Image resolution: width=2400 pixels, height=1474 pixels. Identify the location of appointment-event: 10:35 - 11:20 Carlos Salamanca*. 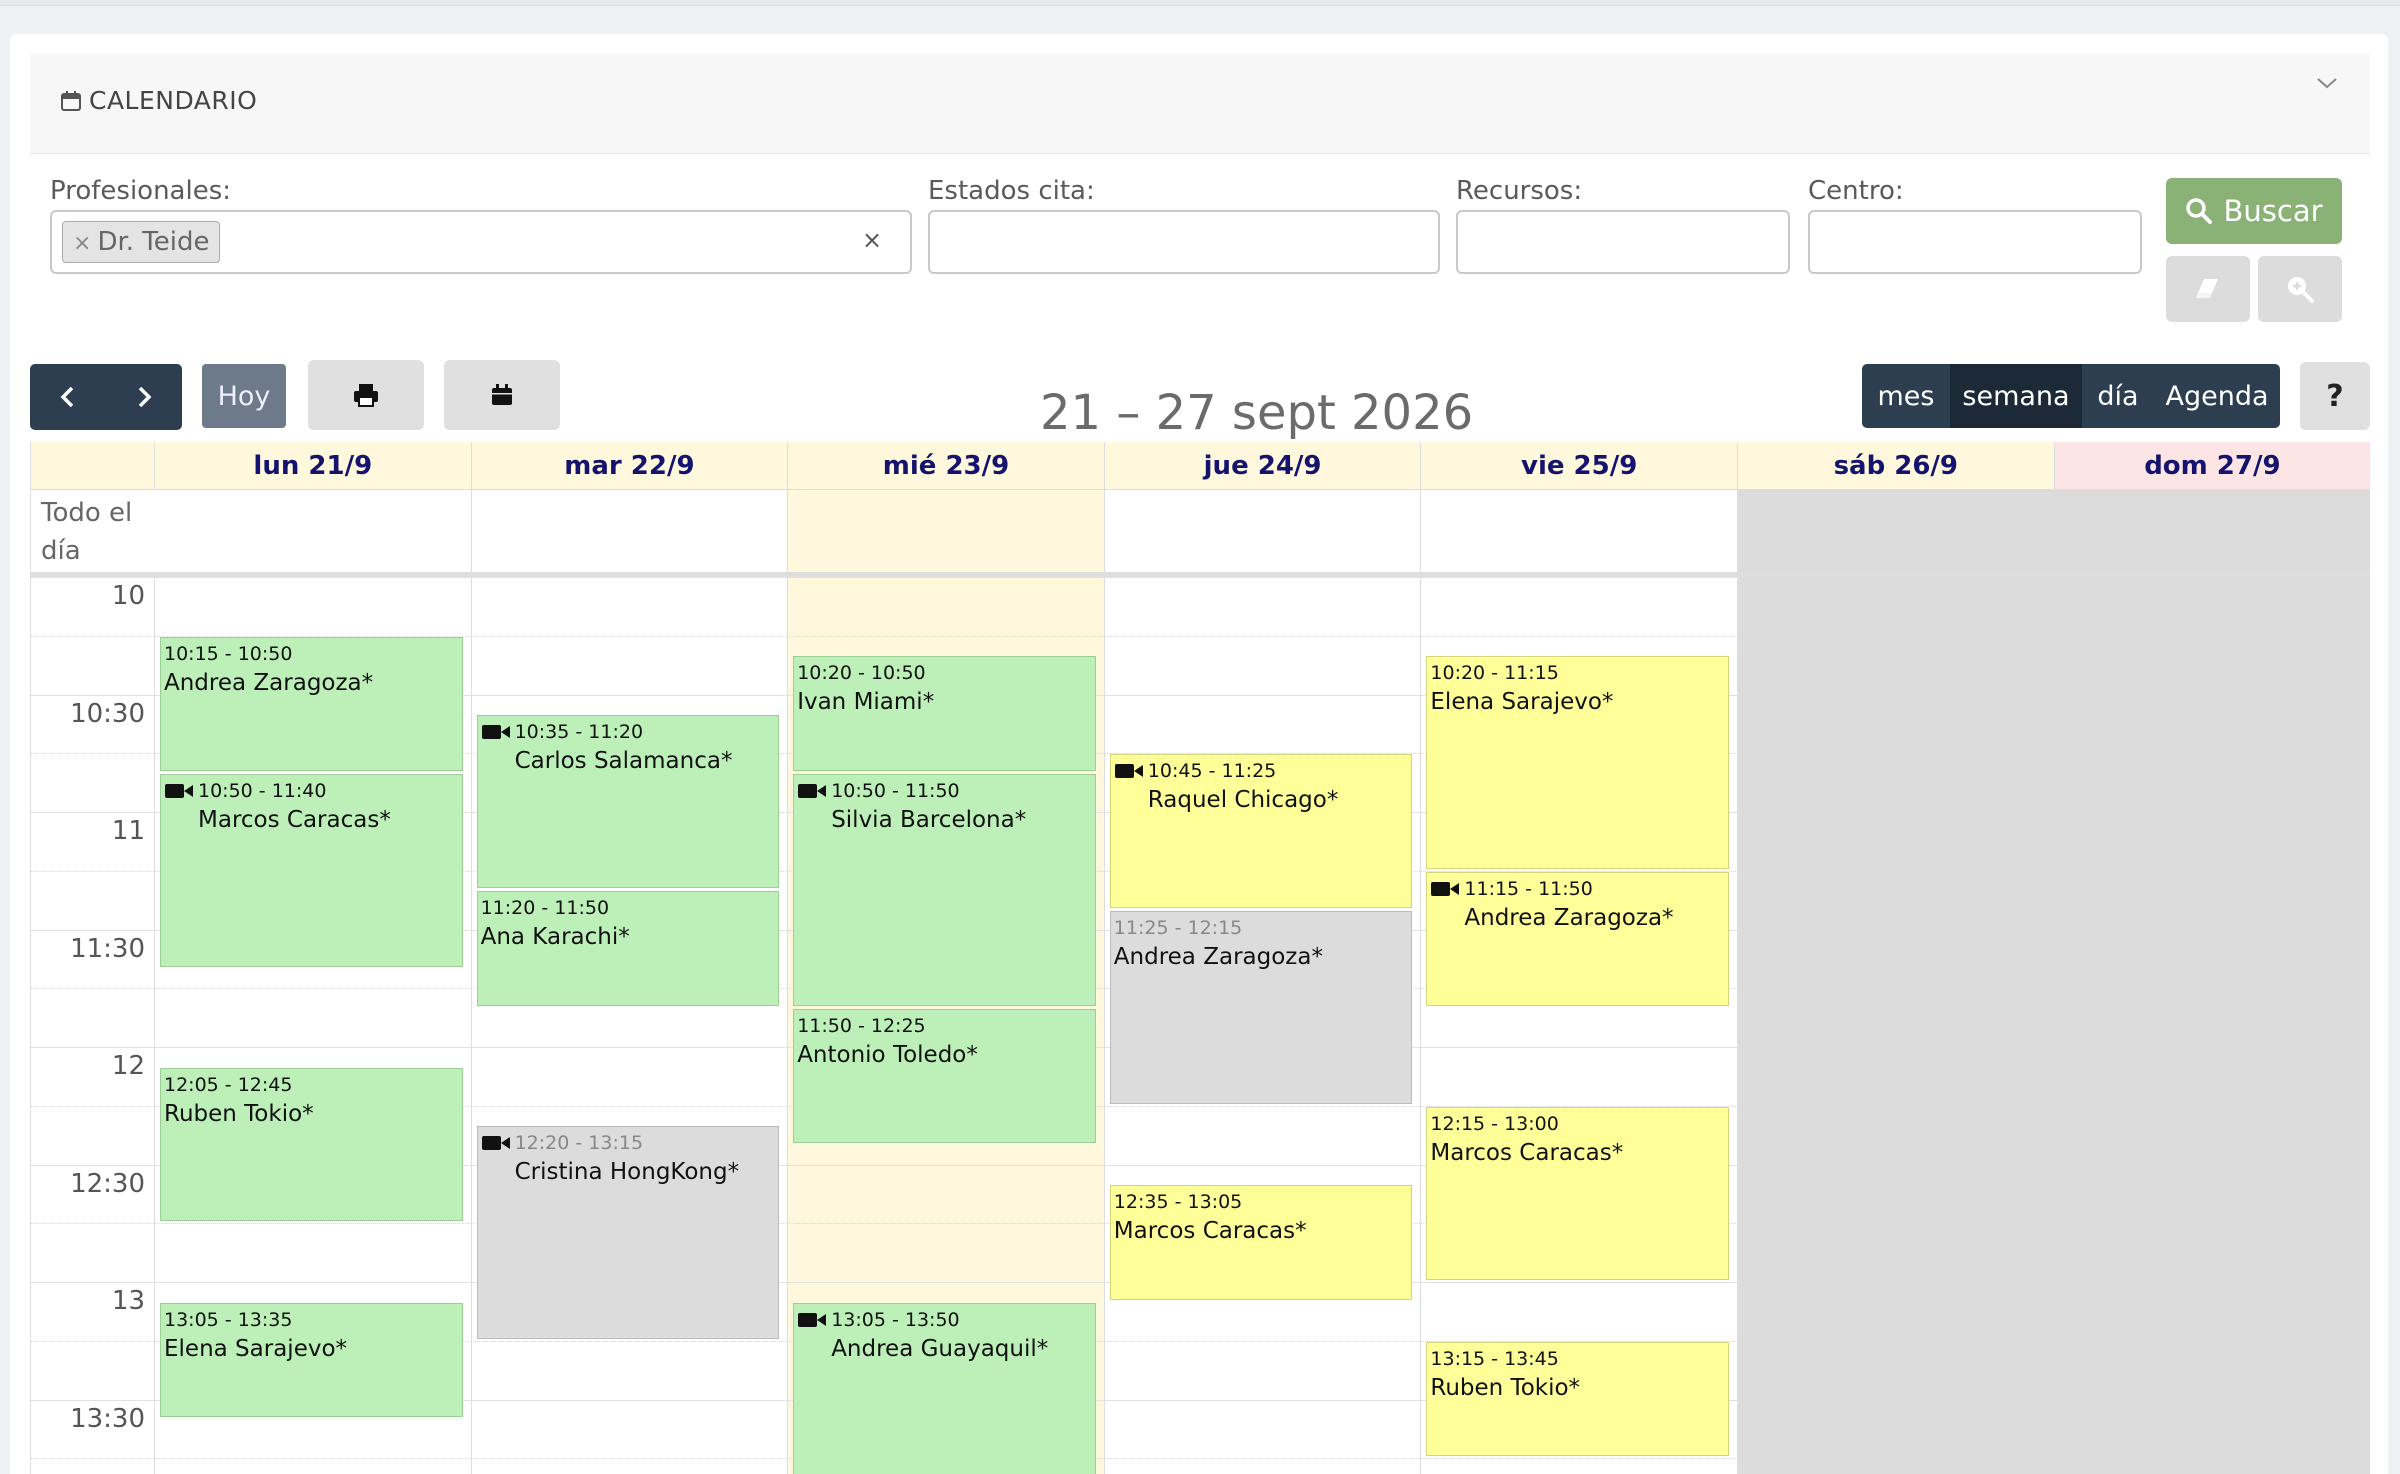
(628, 802).